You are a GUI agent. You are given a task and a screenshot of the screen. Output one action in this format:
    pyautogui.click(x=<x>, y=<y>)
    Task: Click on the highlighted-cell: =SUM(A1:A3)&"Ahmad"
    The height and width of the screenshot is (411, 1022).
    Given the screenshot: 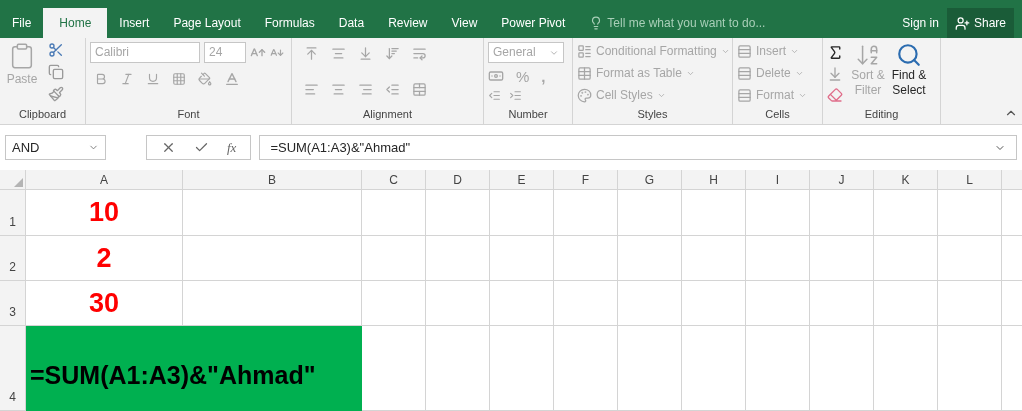 What is the action you would take?
    pyautogui.click(x=194, y=368)
    